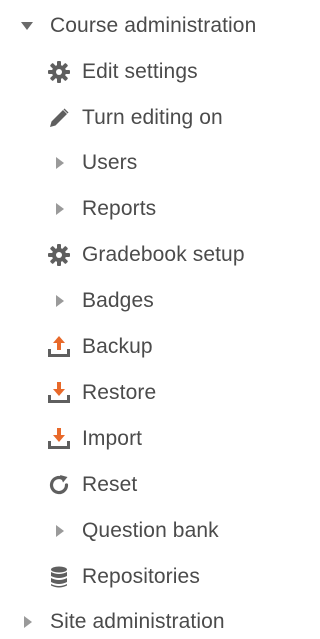  I want to click on gradebook-setup-label: Gradebook setup, so click(163, 254).